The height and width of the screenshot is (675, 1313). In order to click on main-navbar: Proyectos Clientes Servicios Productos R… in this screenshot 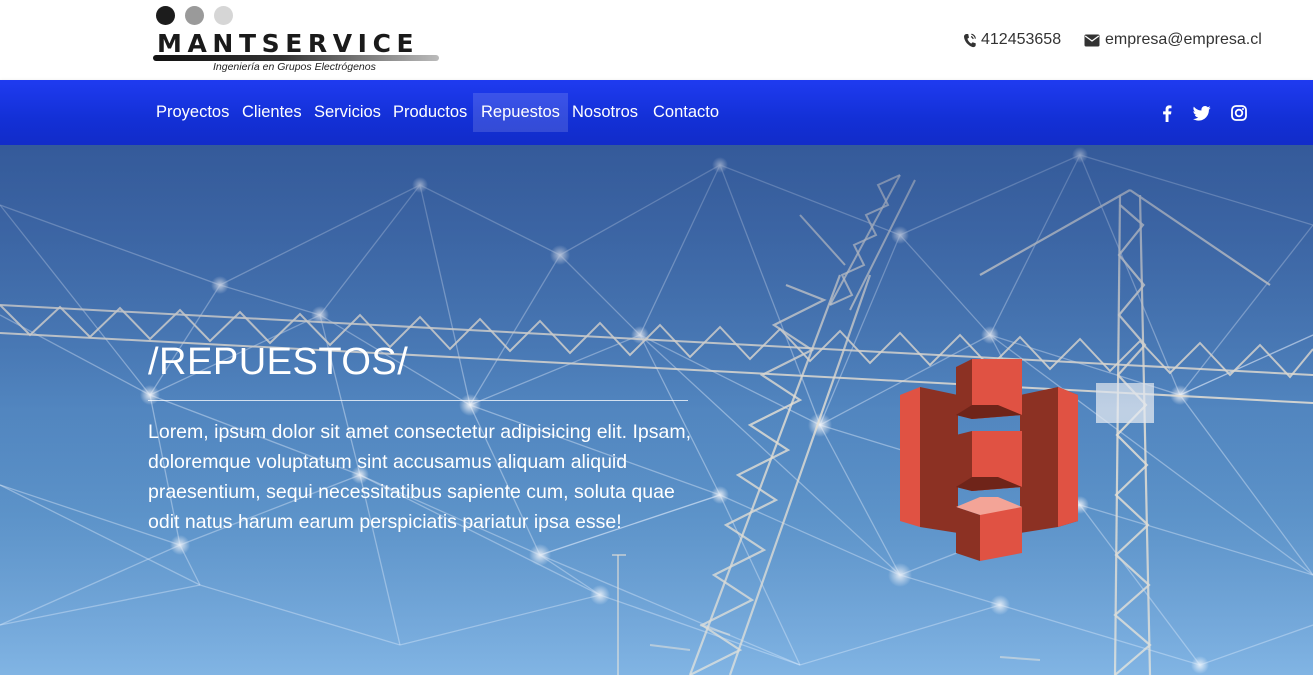, I will do `click(656, 112)`.